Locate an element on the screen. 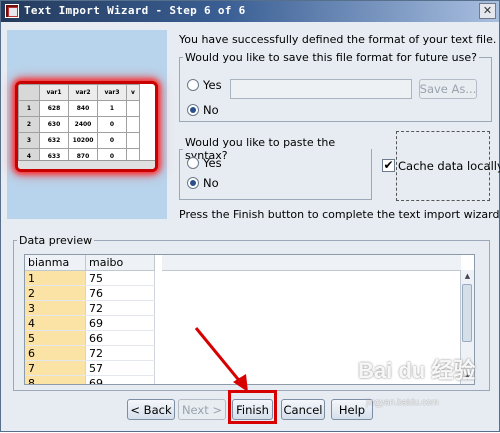  scrollbar-thumb is located at coordinates (467, 313).